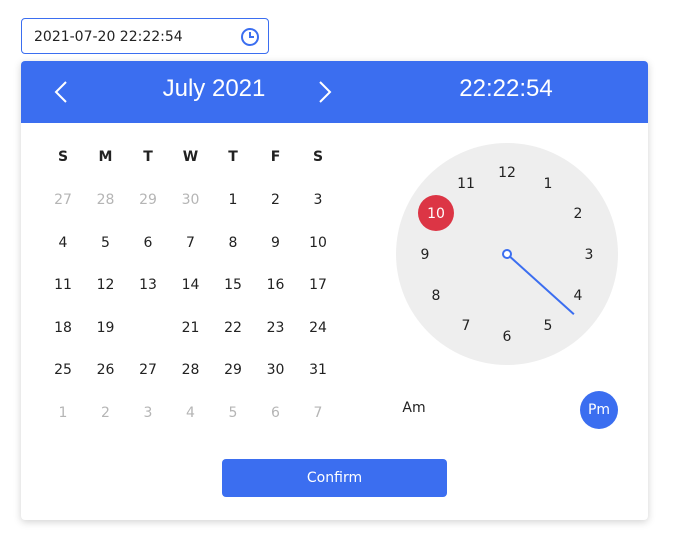  I want to click on clock-face: 121234567891011, so click(507, 254).